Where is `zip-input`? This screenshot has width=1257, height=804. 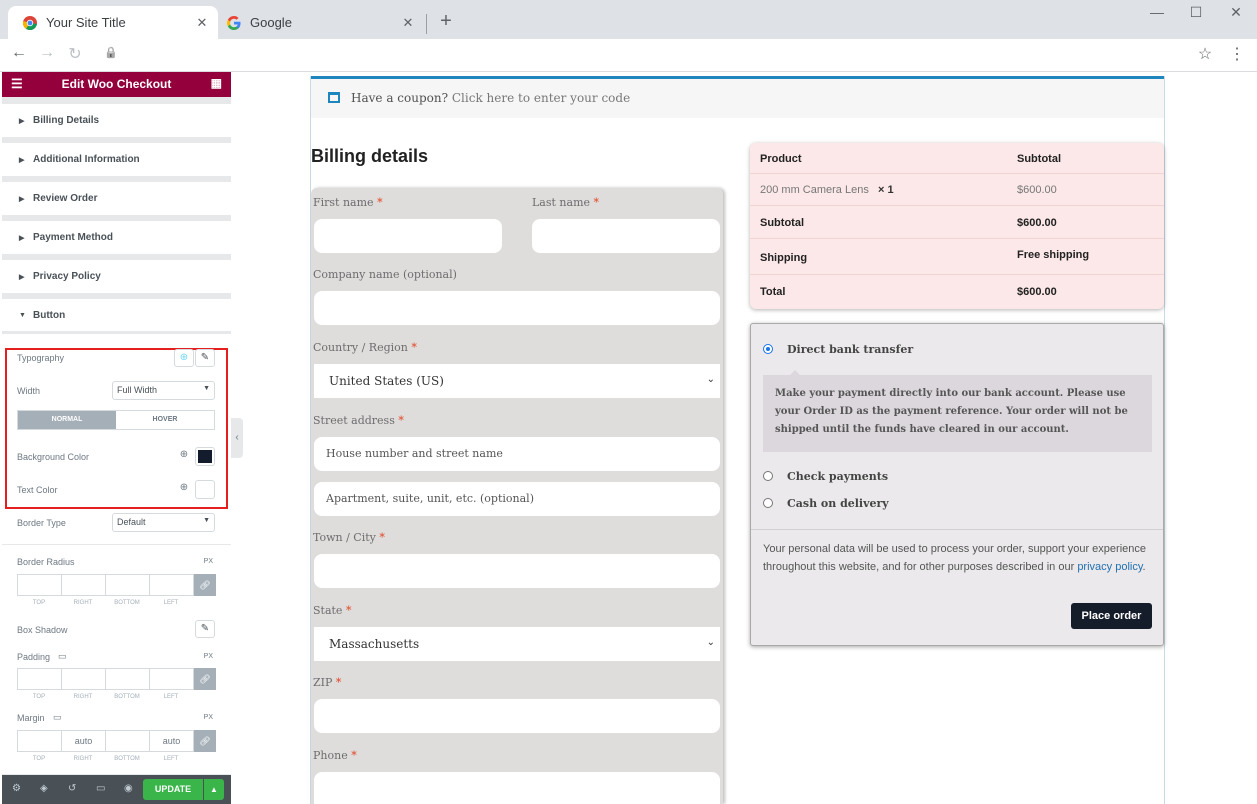 zip-input is located at coordinates (517, 716).